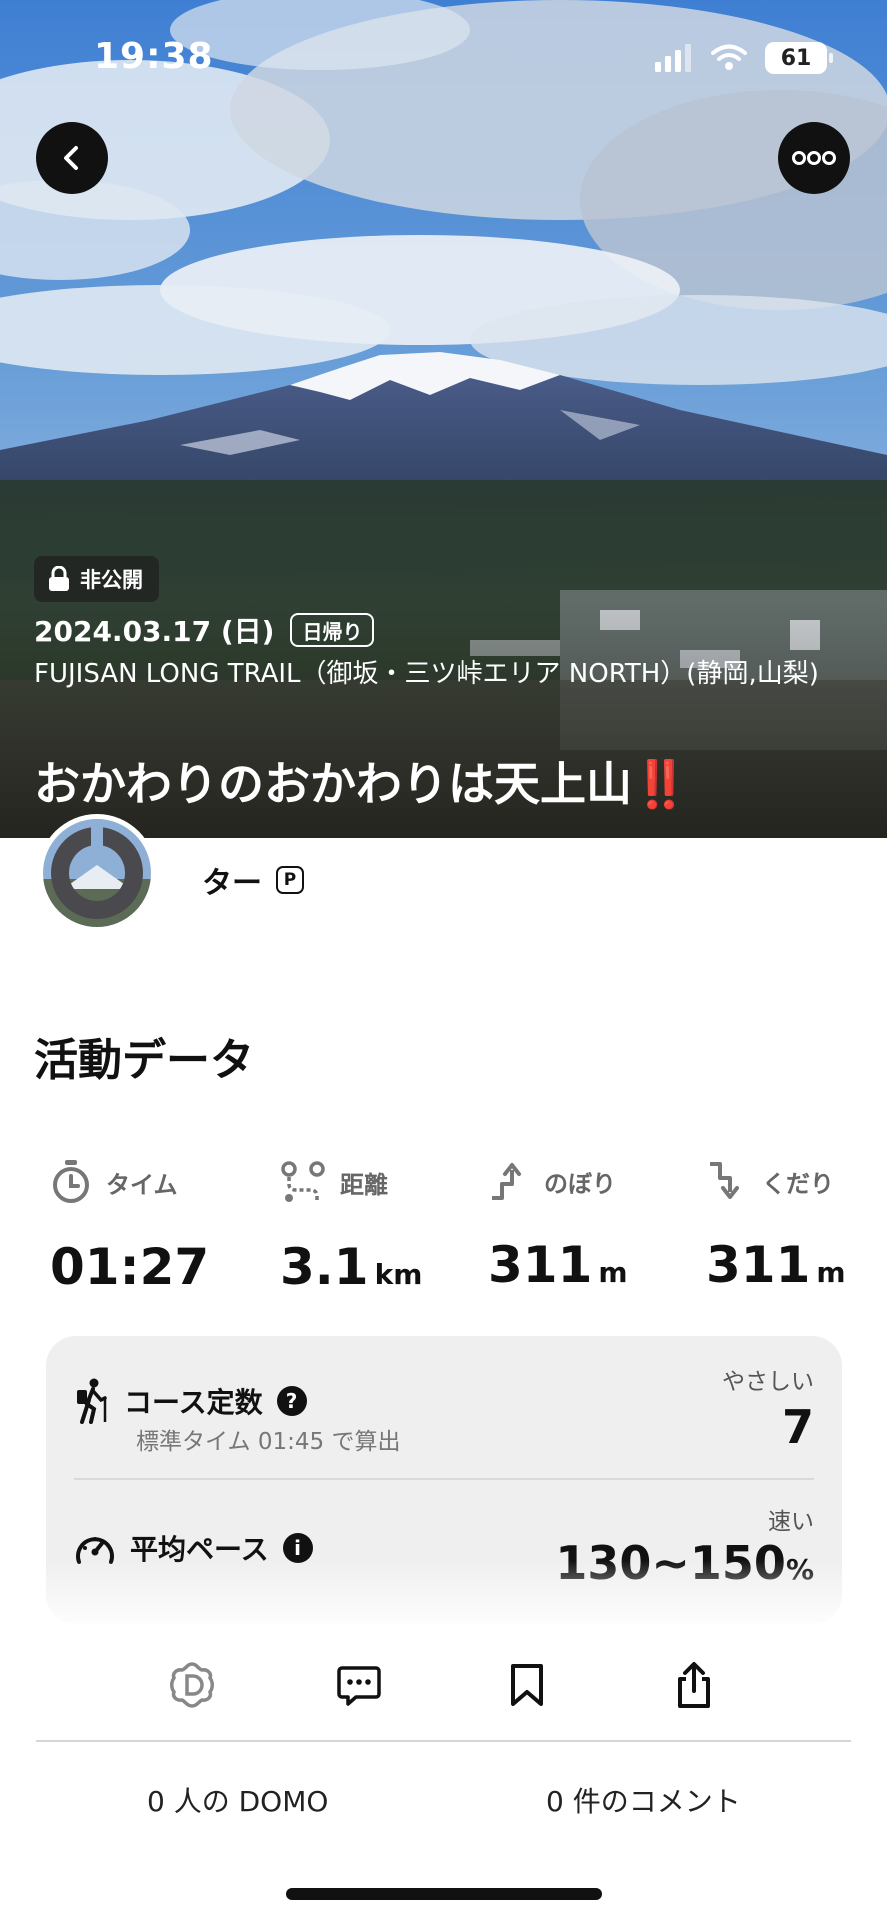 The image size is (887, 1920). What do you see at coordinates (333, 784) in the screenshot?
I see `activity-title-text: おかわりのおかわりは天上山` at bounding box center [333, 784].